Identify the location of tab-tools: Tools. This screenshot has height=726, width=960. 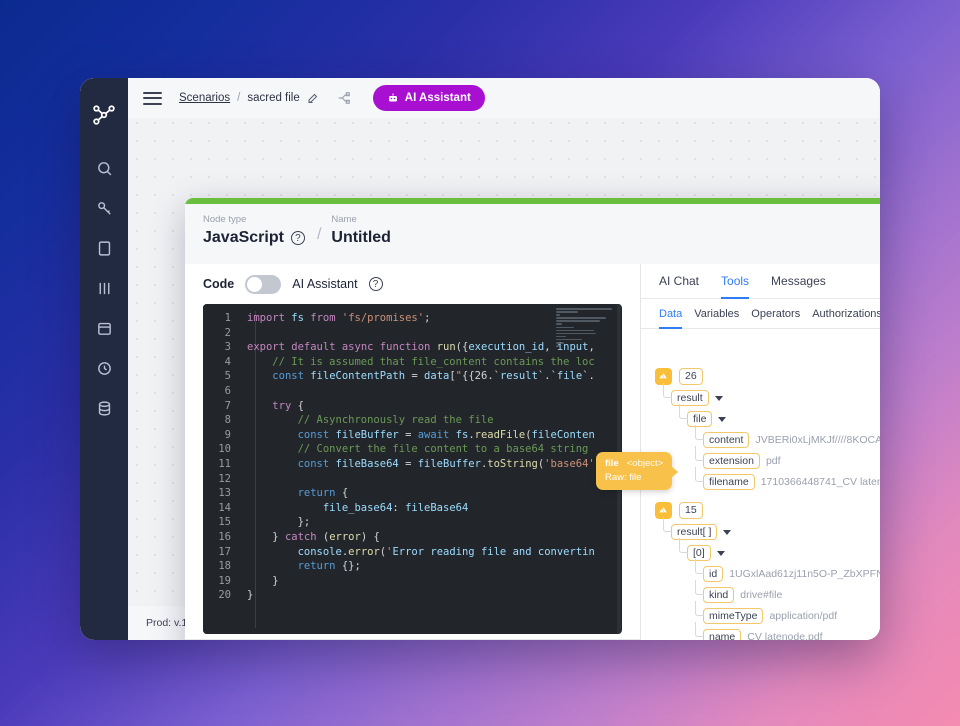
(735, 286).